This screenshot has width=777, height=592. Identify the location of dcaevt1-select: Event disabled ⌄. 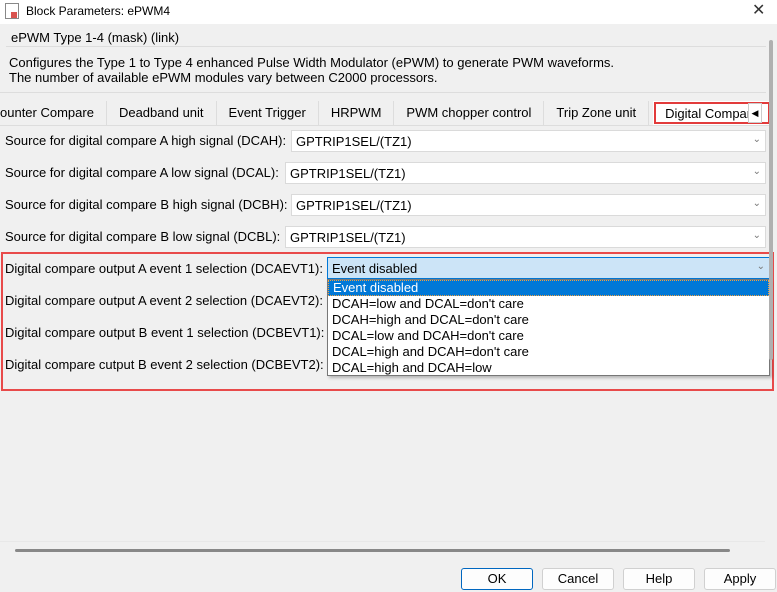
(548, 268).